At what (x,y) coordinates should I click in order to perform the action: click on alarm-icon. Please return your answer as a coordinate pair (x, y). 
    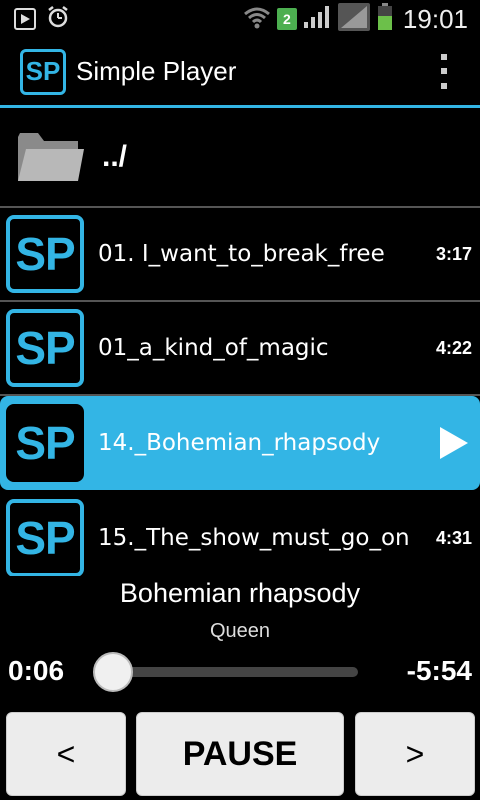
    Looking at the image, I should click on (58, 19).